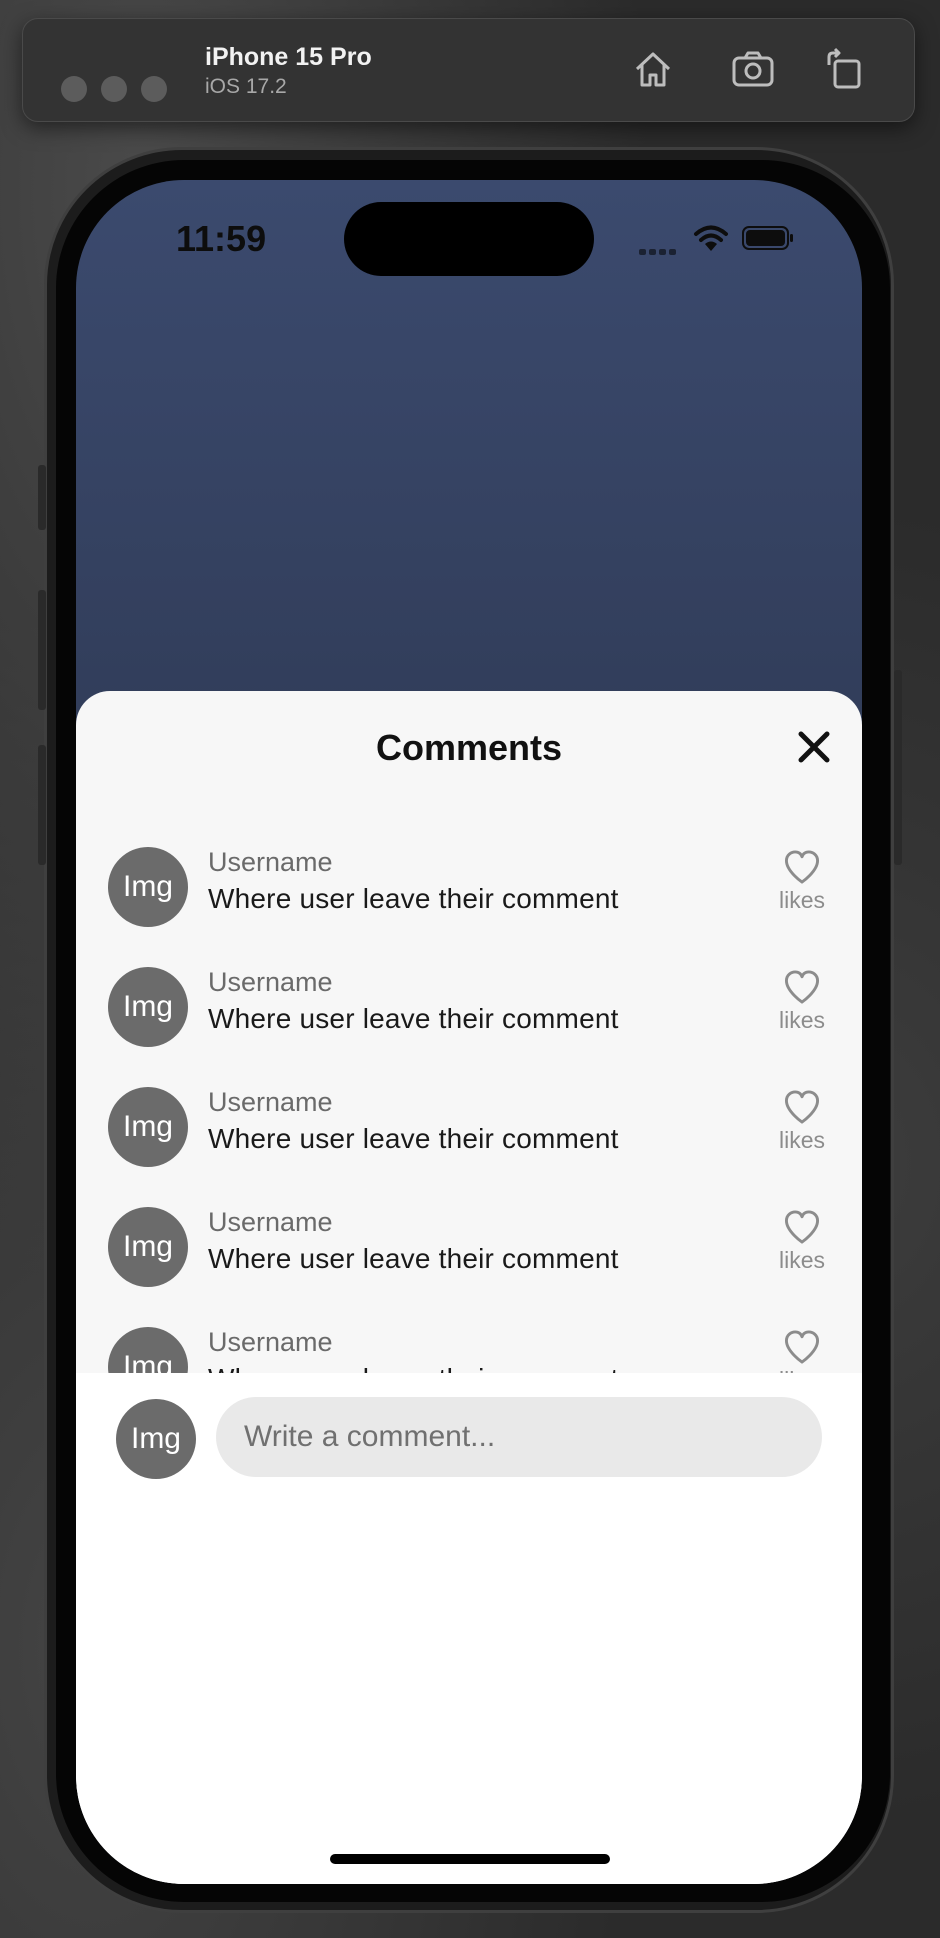  I want to click on home-icon, so click(653, 69).